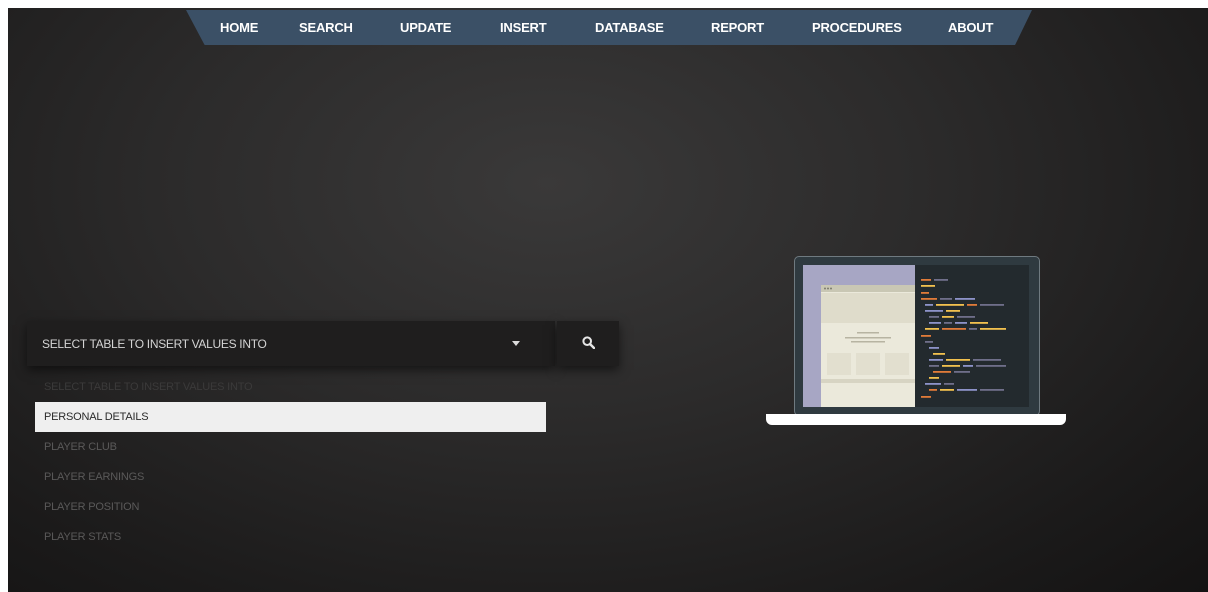 This screenshot has height=592, width=1208. What do you see at coordinates (239, 27) in the screenshot?
I see `nav-home: HOME` at bounding box center [239, 27].